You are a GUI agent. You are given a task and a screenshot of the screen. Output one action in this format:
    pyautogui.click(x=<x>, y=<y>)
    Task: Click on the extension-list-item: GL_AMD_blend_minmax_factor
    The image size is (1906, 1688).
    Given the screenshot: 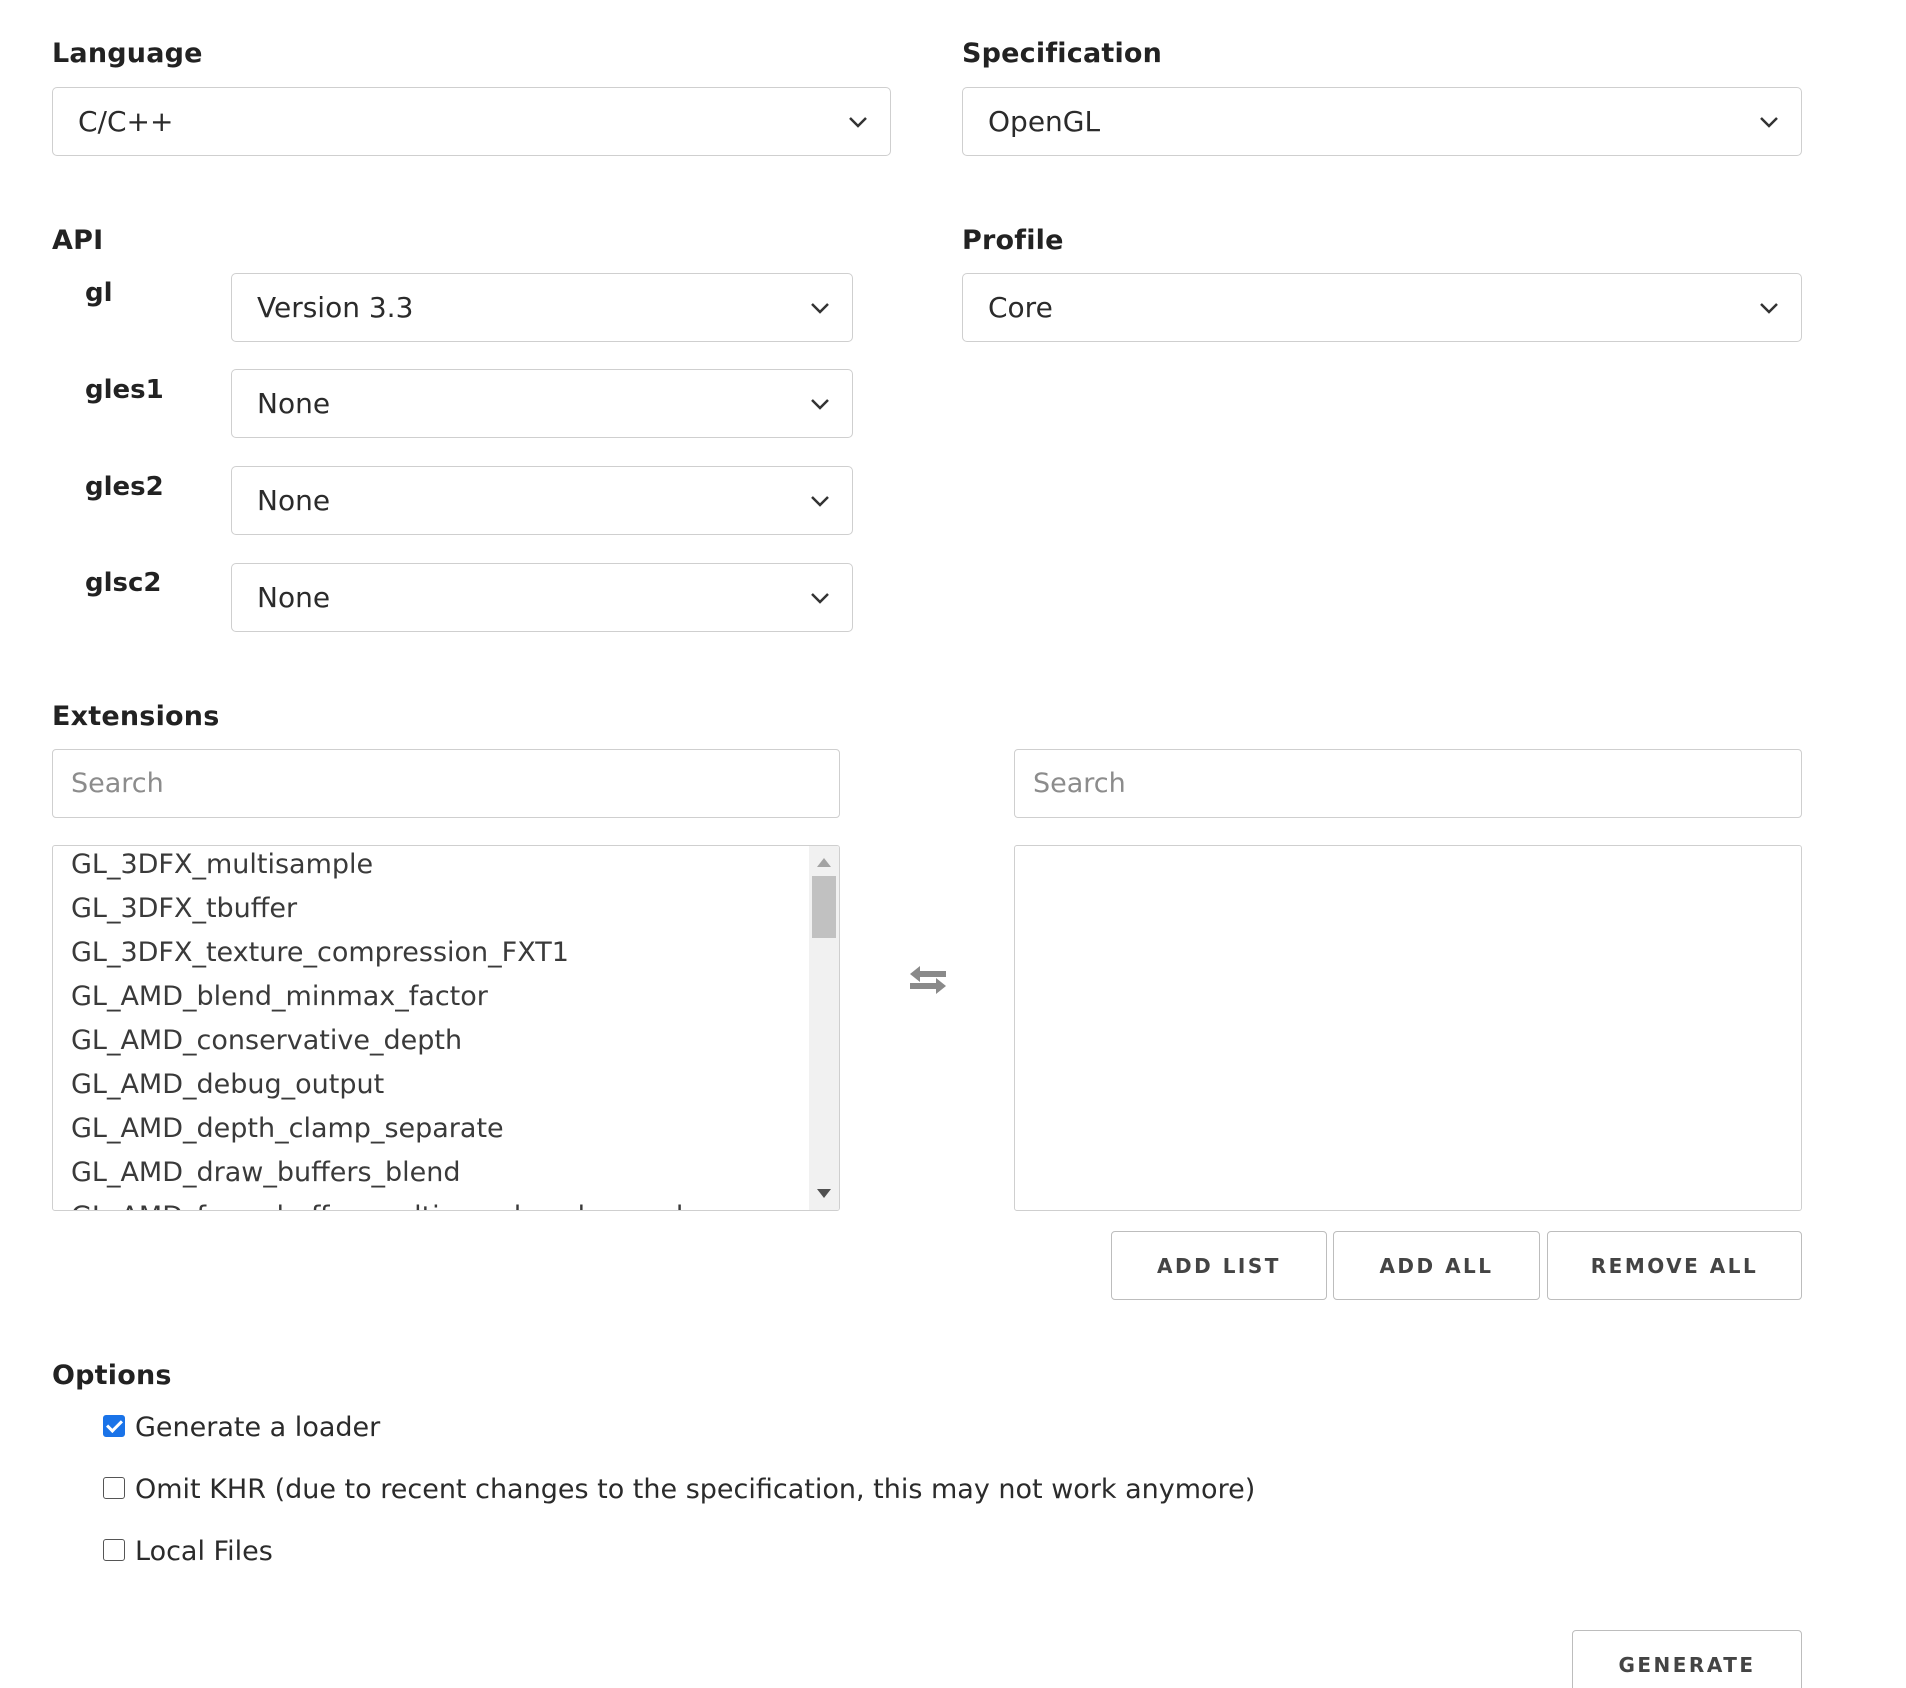 What is the action you would take?
    pyautogui.click(x=431, y=997)
    